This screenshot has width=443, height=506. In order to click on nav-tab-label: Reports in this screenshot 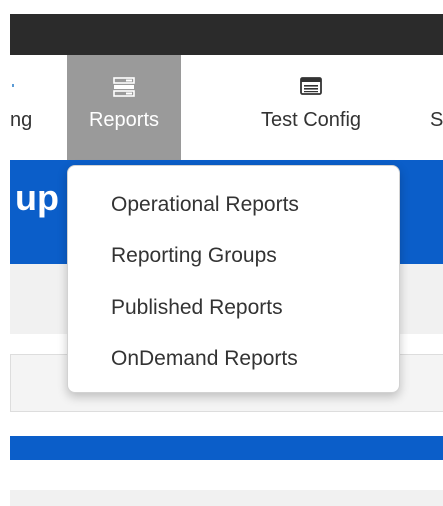, I will do `click(124, 120)`.